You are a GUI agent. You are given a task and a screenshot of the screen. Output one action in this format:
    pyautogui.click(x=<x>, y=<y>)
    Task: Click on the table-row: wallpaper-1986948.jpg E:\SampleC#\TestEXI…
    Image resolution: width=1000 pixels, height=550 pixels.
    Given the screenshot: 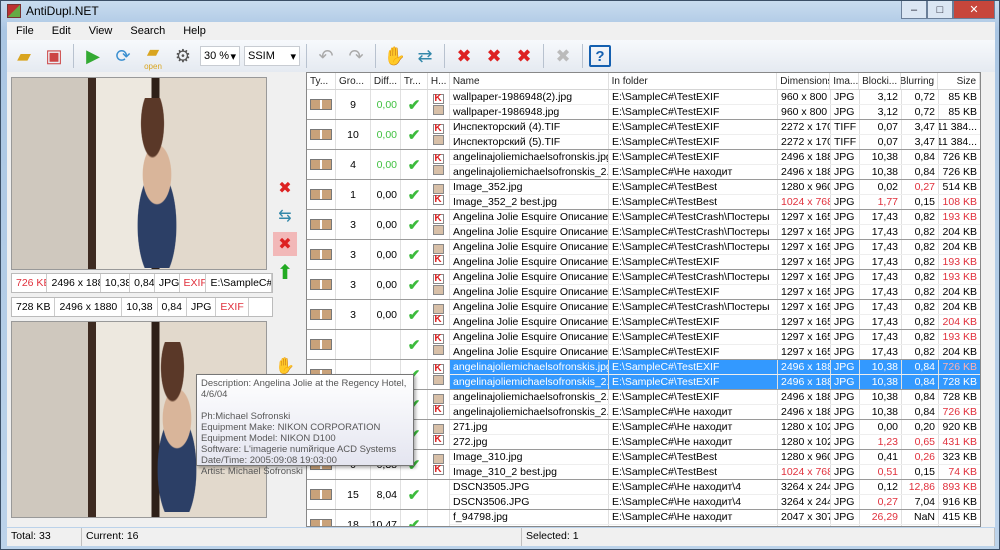 What is the action you would take?
    pyautogui.click(x=715, y=111)
    